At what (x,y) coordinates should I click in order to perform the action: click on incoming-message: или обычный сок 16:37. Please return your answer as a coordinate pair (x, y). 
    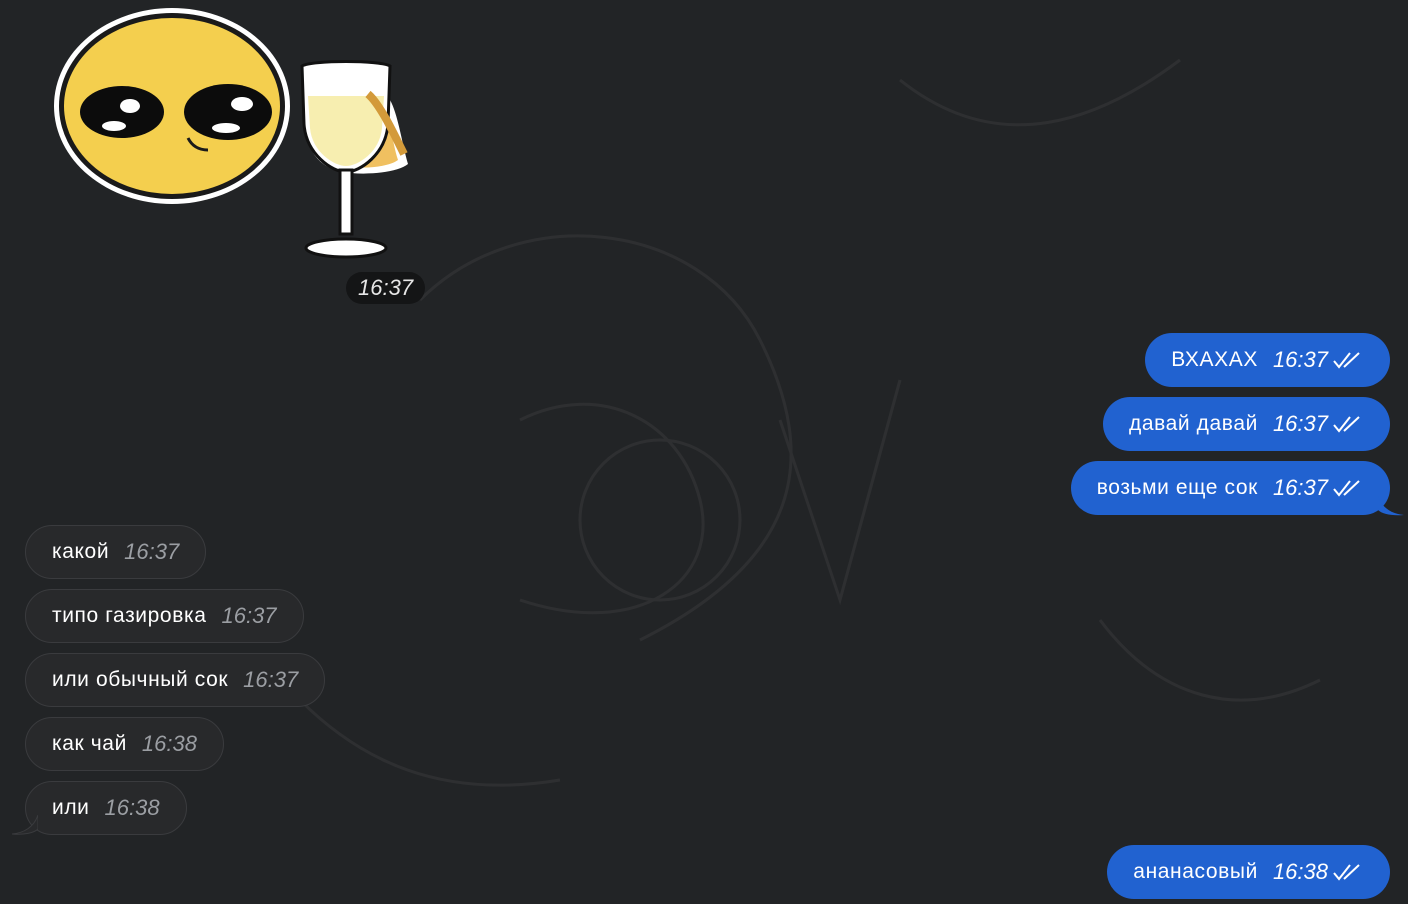
    Looking at the image, I should click on (175, 680).